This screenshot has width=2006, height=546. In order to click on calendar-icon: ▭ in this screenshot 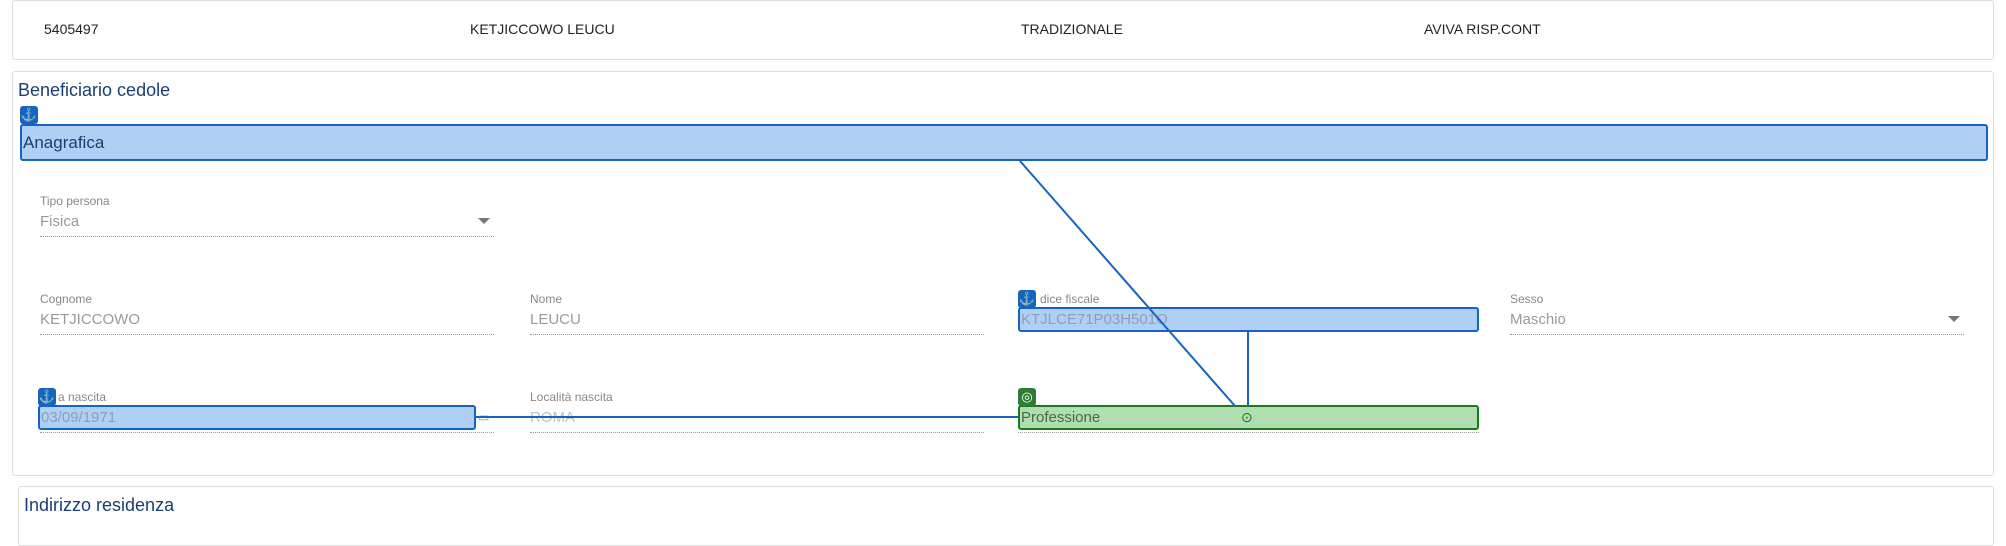, I will do `click(483, 417)`.